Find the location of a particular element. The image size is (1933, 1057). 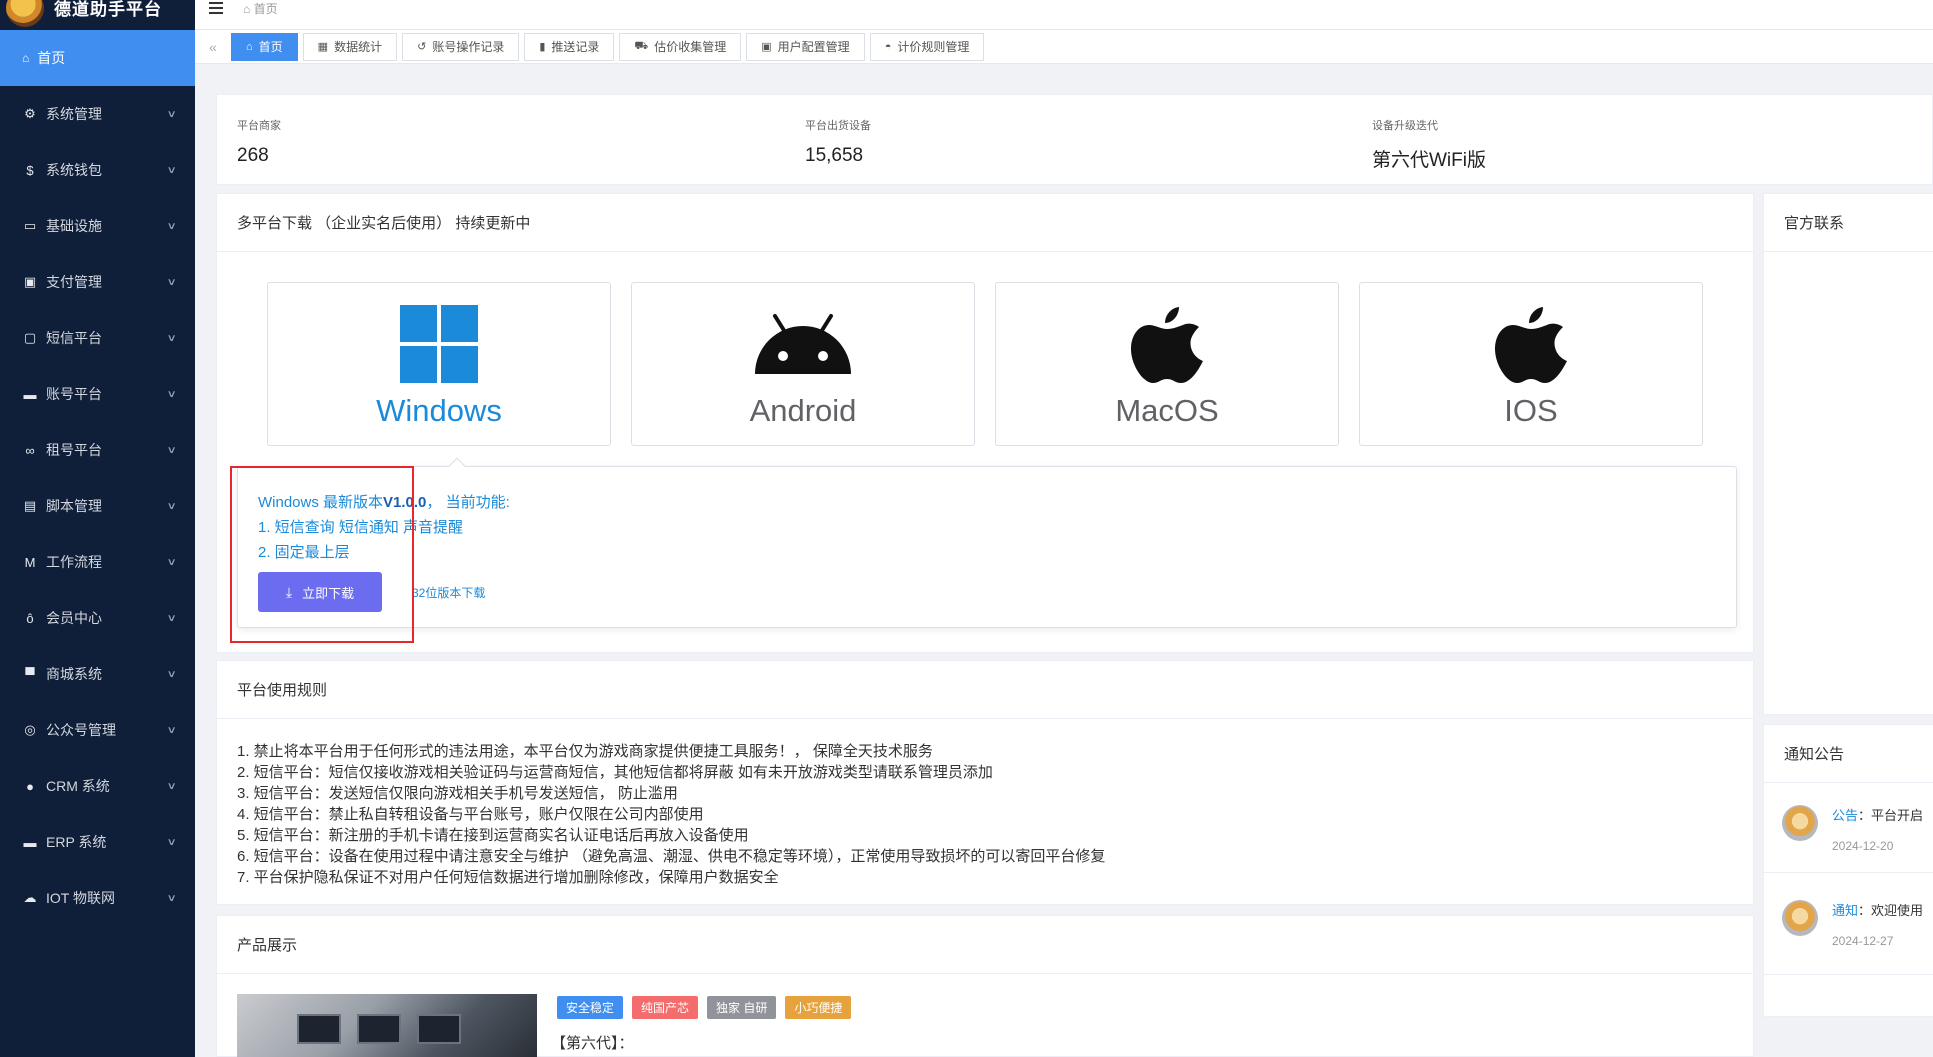

rule-item: 5. 短信平台：新注册的手机卡请在接到运营商实名认证电话后再放入设备使用 is located at coordinates (493, 835).